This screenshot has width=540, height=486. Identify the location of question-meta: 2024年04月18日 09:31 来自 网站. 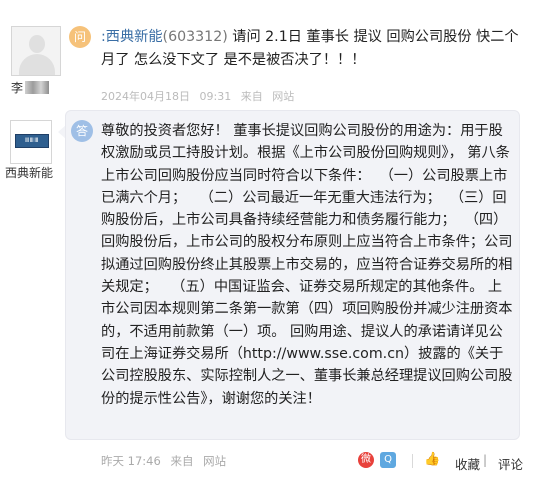
(200, 96).